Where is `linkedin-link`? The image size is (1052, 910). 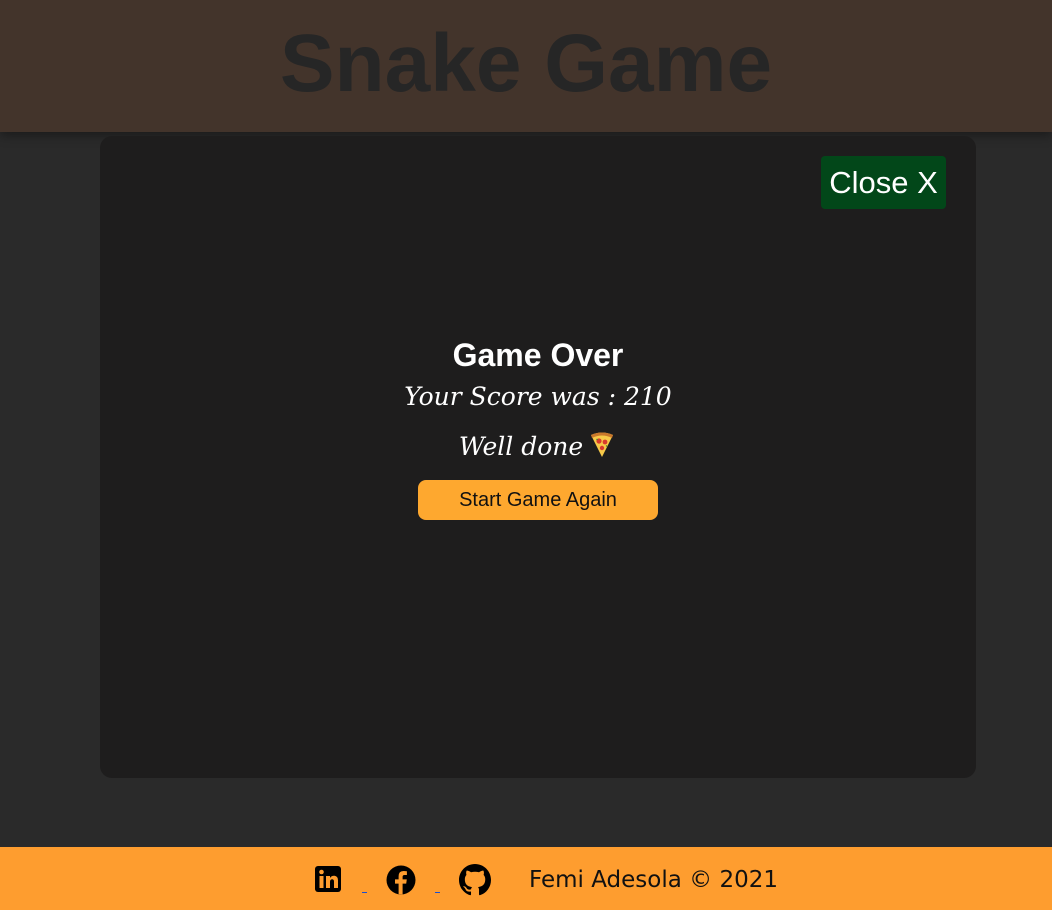
linkedin-link is located at coordinates (329, 880).